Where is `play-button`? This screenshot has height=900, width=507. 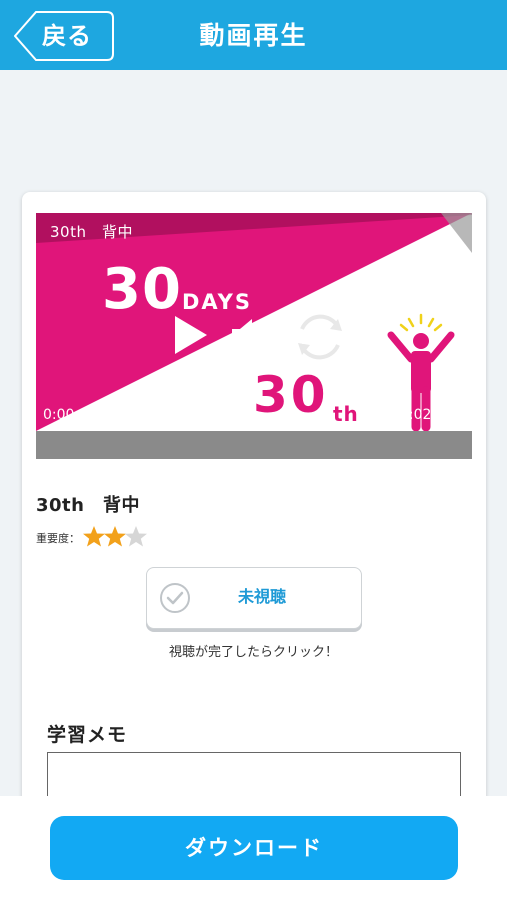
play-button is located at coordinates (191, 337).